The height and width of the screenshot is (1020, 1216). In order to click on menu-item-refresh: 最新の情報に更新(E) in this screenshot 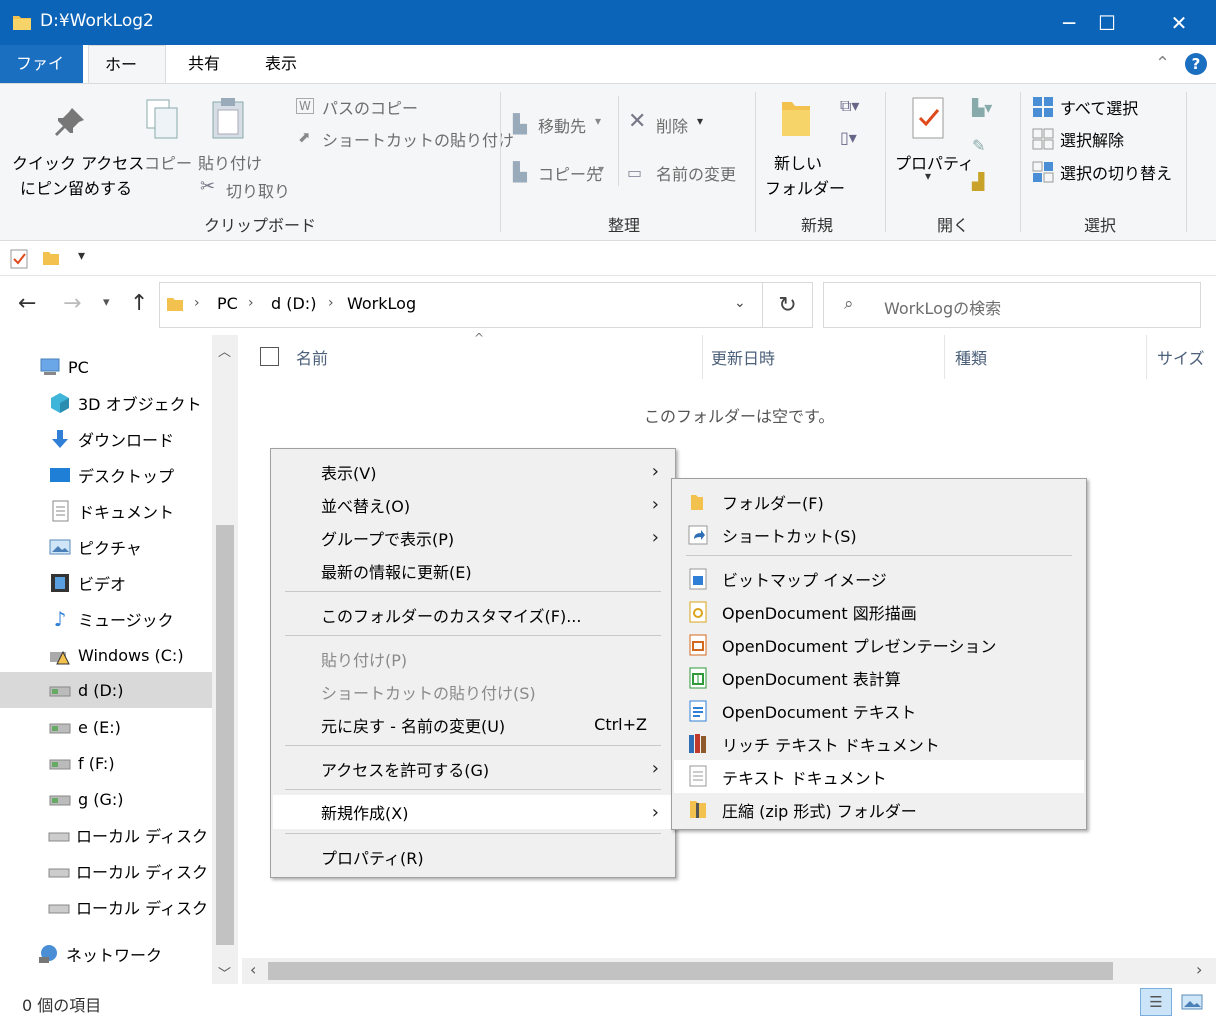, I will do `click(473, 570)`.